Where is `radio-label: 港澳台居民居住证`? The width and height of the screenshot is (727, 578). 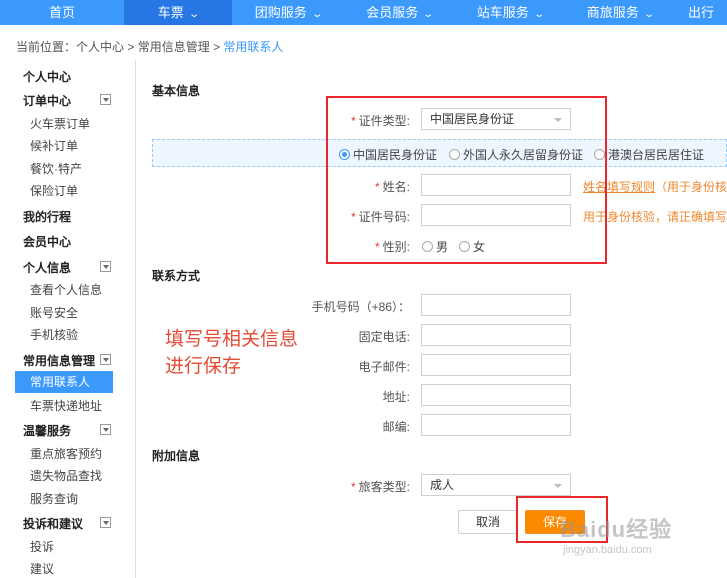 radio-label: 港澳台居民居住证 is located at coordinates (656, 155).